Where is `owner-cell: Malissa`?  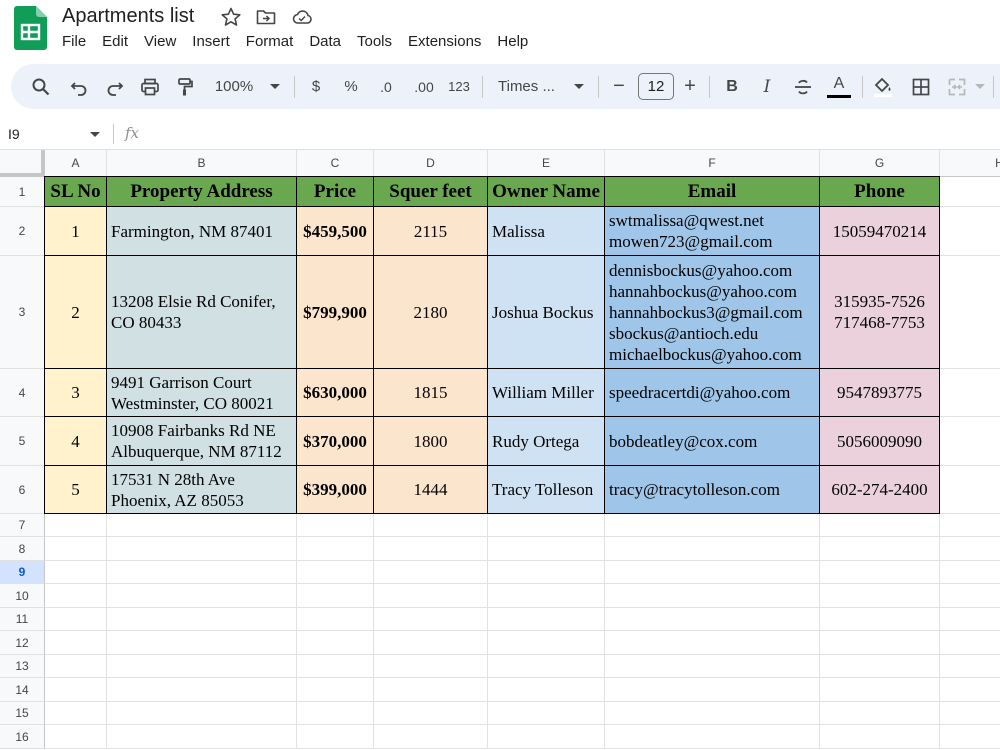
owner-cell: Malissa is located at coordinates (546, 231).